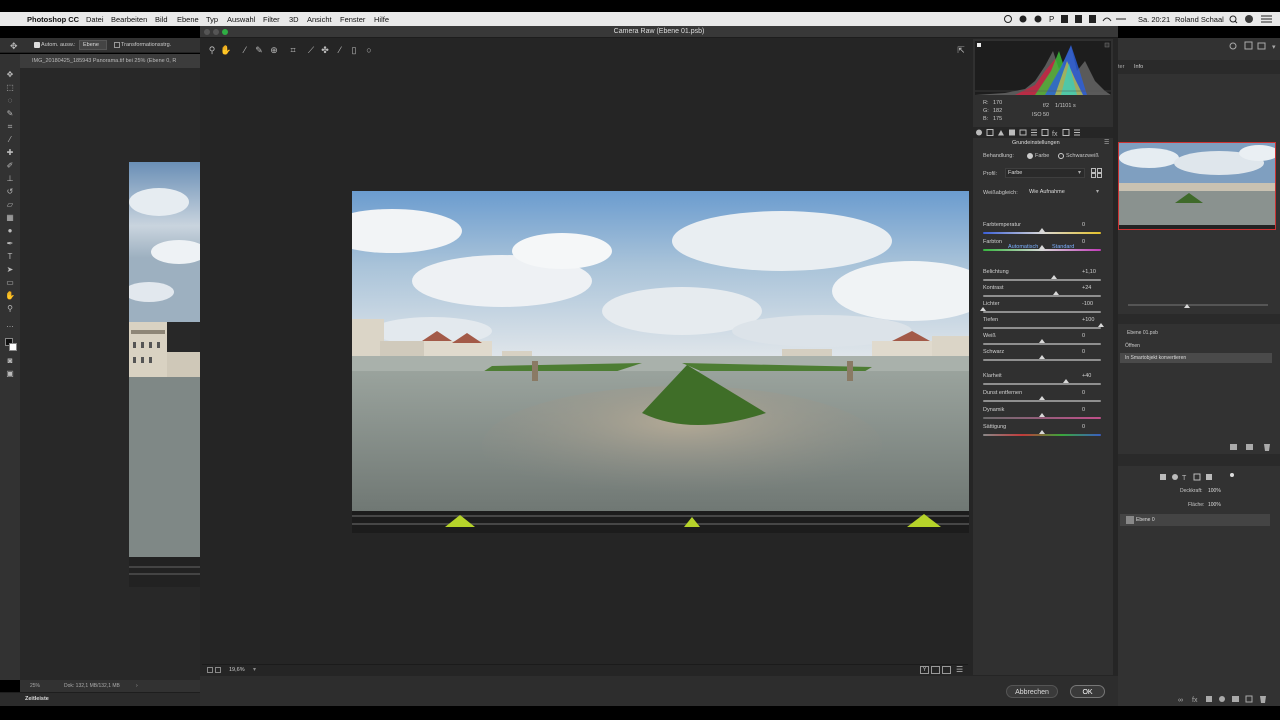 Image resolution: width=1280 pixels, height=720 pixels. I want to click on fullscreen-icon: ⇱, so click(961, 50).